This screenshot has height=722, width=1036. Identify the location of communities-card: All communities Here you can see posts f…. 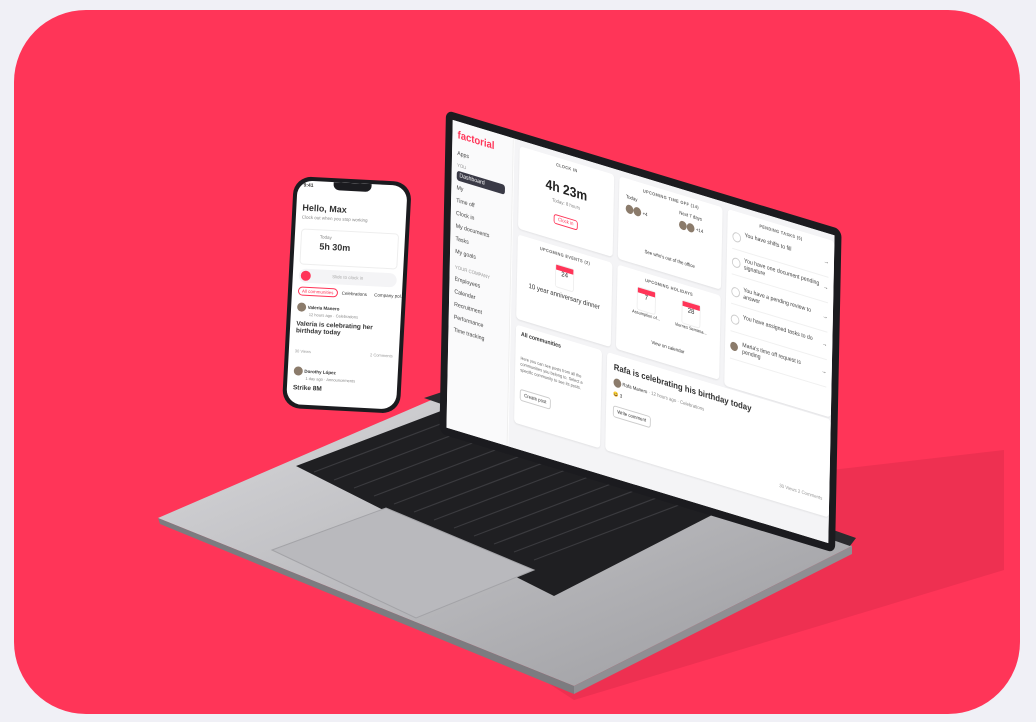
(558, 386).